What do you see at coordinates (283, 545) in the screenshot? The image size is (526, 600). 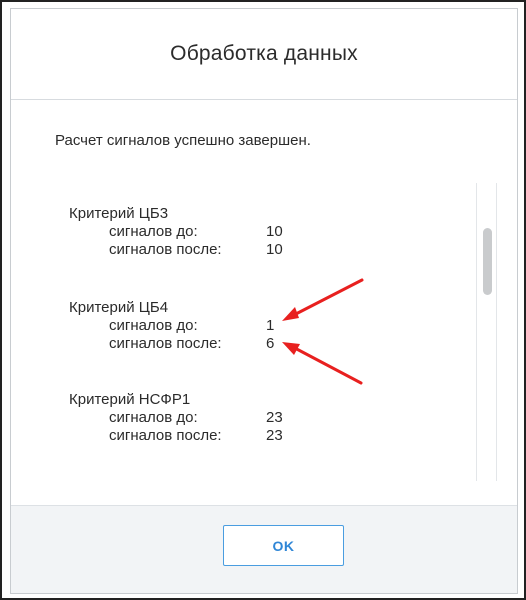 I see `ok-button: OK` at bounding box center [283, 545].